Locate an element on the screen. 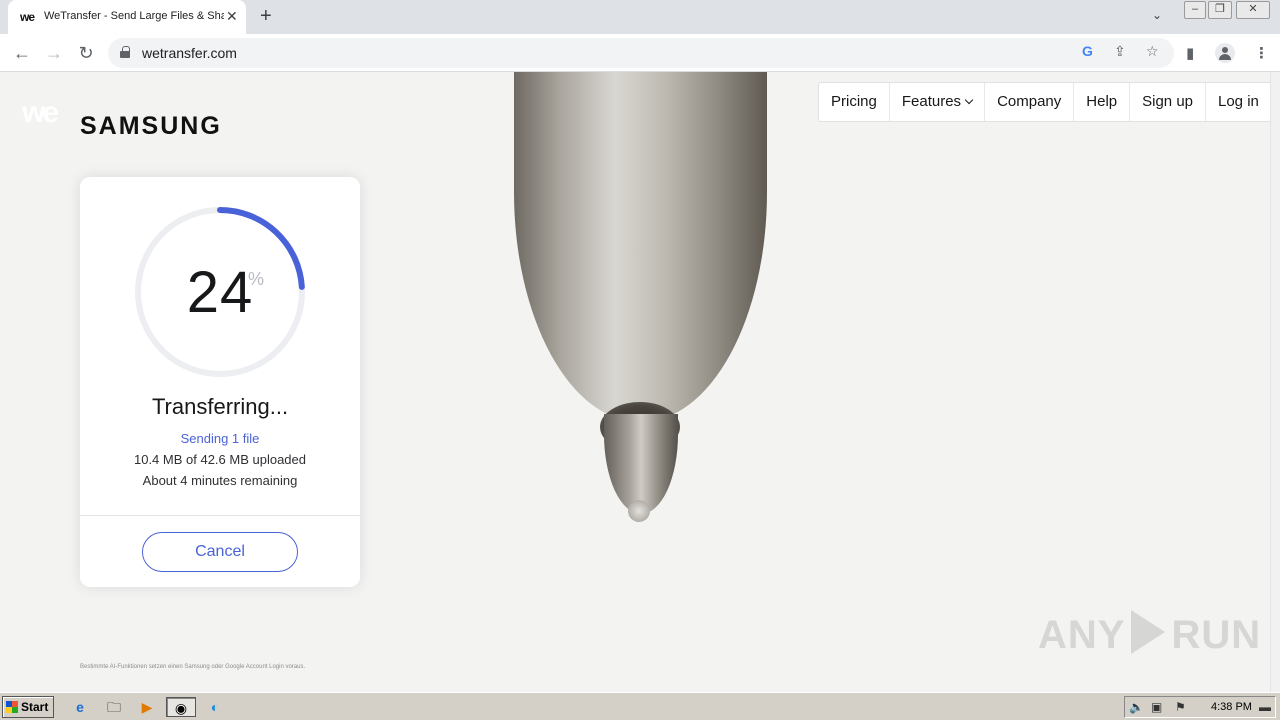 The width and height of the screenshot is (1280, 720). nav-pricing: Pricing is located at coordinates (854, 102).